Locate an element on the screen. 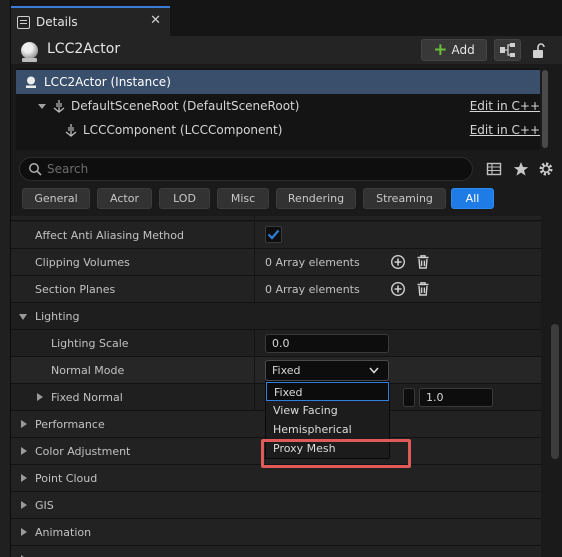  plus-icon: + is located at coordinates (440, 50).